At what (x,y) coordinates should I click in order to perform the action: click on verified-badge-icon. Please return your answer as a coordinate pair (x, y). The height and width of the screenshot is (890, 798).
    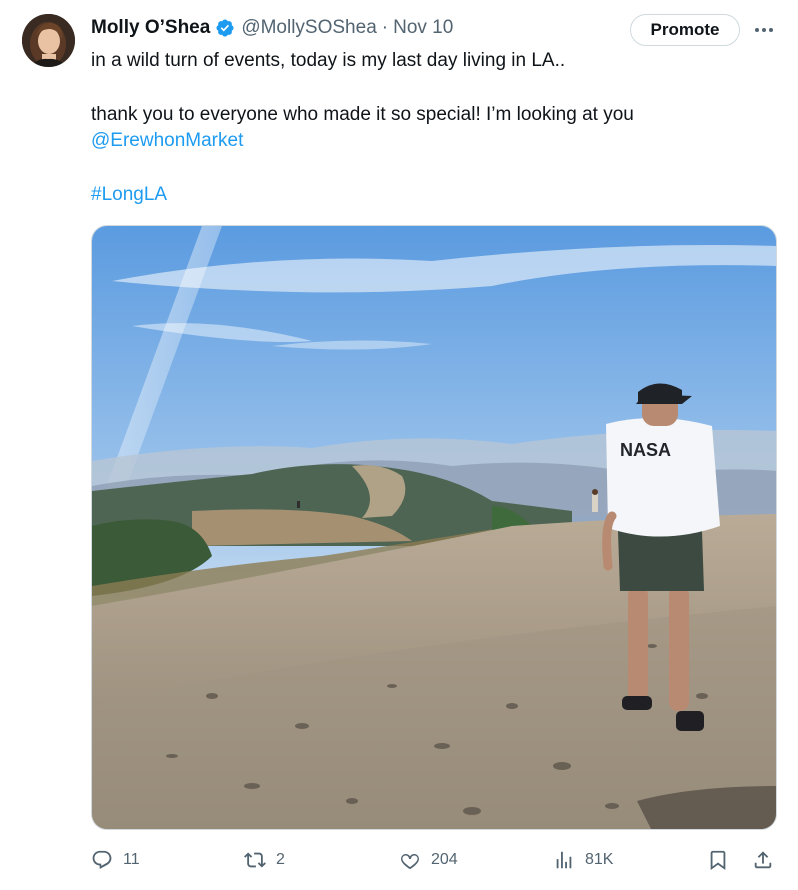
    Looking at the image, I should click on (225, 28).